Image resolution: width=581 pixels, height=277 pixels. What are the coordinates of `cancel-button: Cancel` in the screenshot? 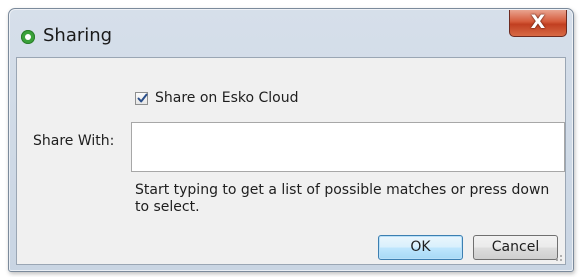 It's located at (515, 247).